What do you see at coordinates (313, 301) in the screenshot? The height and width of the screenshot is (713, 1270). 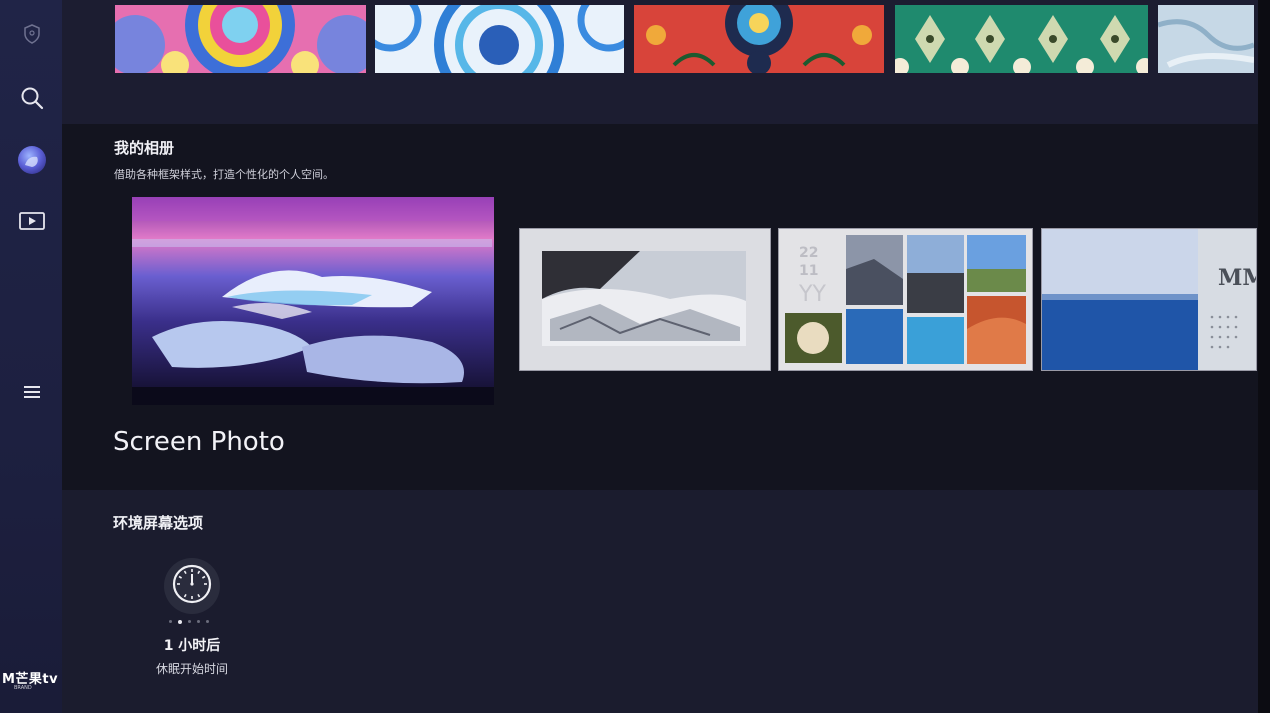 I see `featured-iceberg-photo` at bounding box center [313, 301].